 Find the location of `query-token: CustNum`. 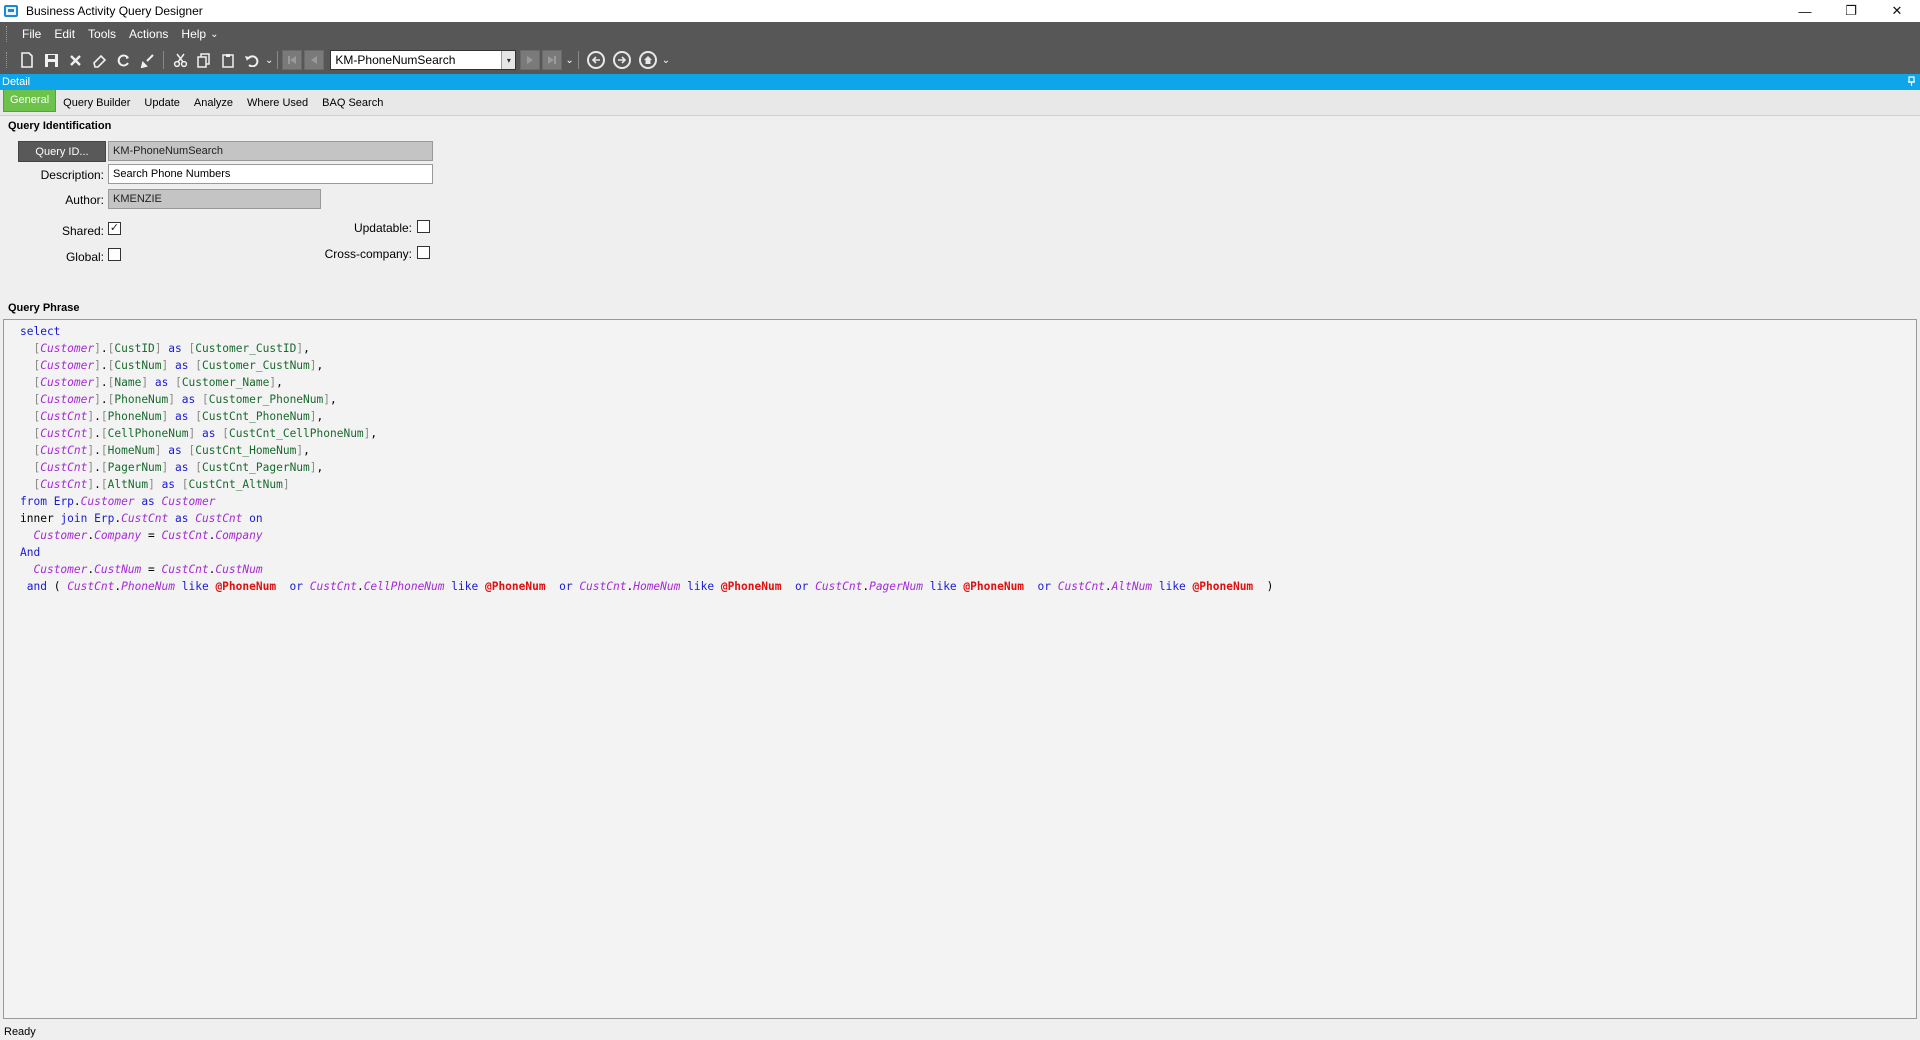

query-token: CustNum is located at coordinates (138, 365).